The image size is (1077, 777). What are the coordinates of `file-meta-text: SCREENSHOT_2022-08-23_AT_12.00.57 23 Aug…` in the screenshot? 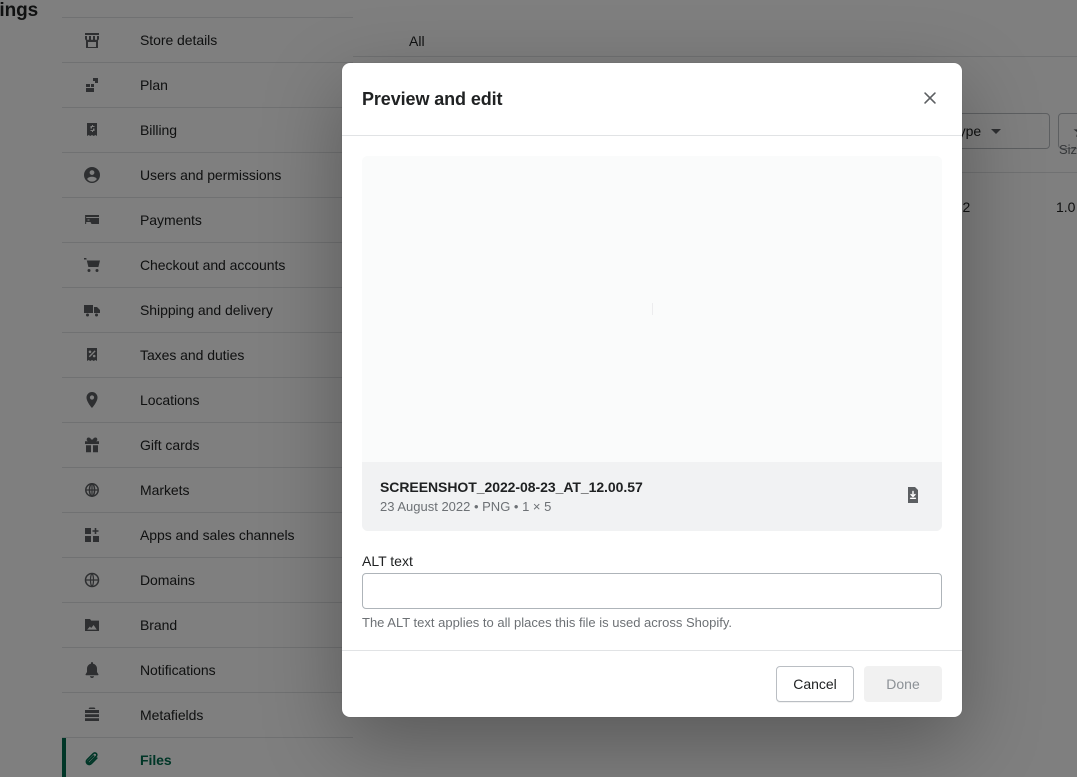 It's located at (640, 496).